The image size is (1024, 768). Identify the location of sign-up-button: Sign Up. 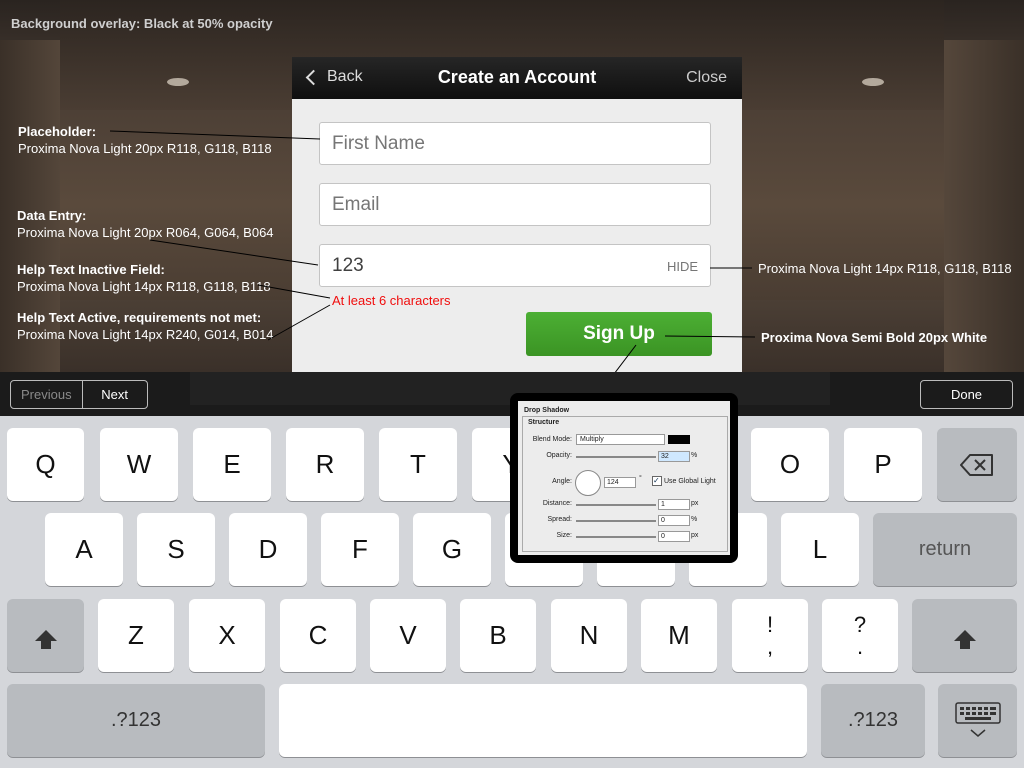
(619, 334).